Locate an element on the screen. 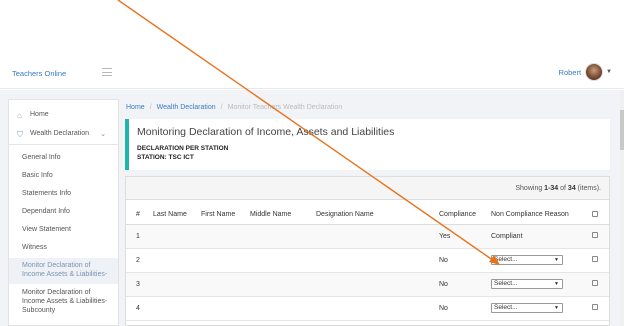 The width and height of the screenshot is (624, 326). column-header-first-name: First Name is located at coordinates (225, 215).